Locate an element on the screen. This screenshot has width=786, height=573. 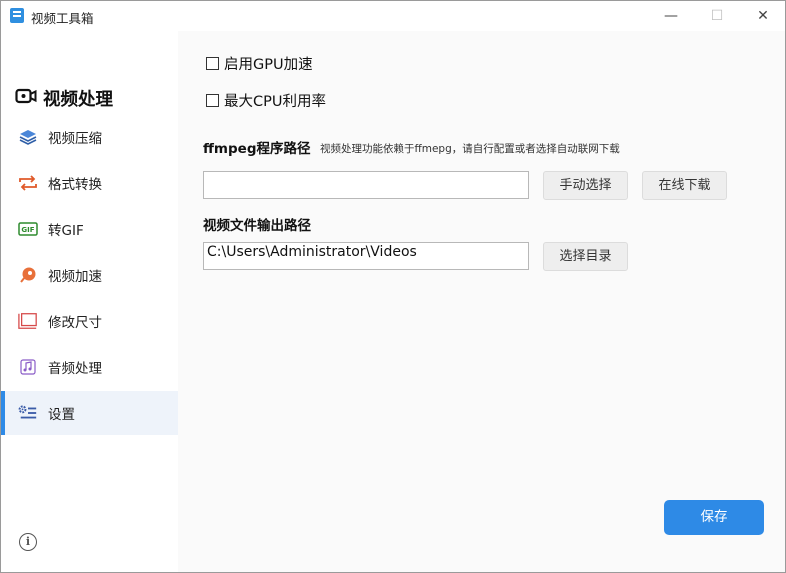
sidebar-item-label: 视频加速 is located at coordinates (75, 277).